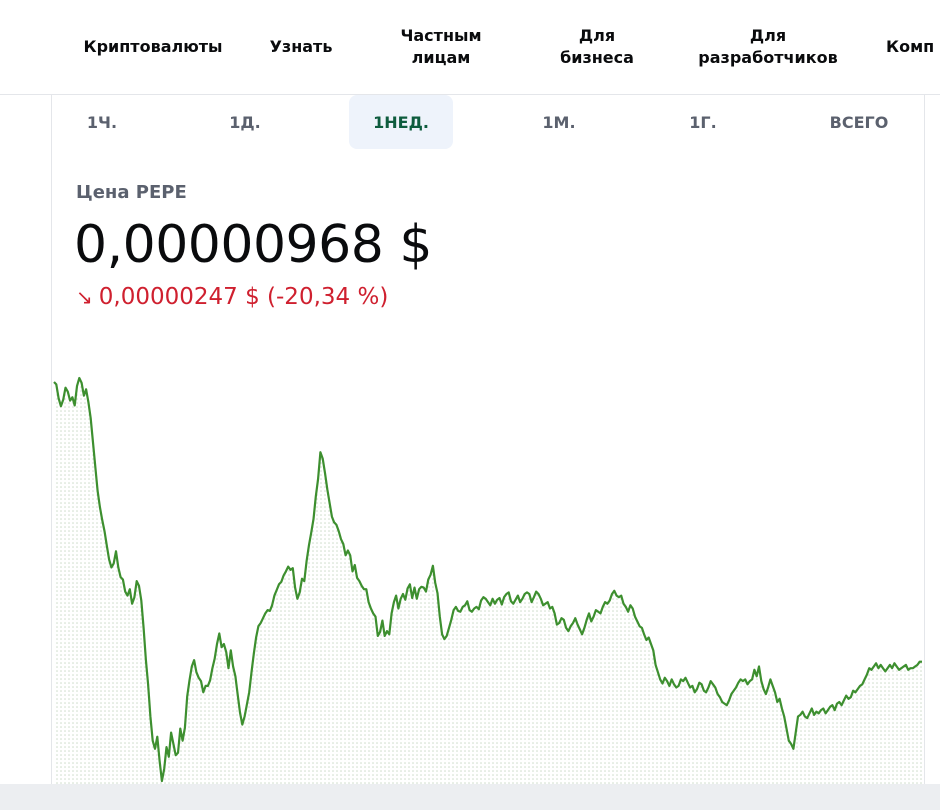 This screenshot has width=940, height=810. Describe the element at coordinates (768, 47) in the screenshot. I see `nav-developers: Для разработчиков` at that location.